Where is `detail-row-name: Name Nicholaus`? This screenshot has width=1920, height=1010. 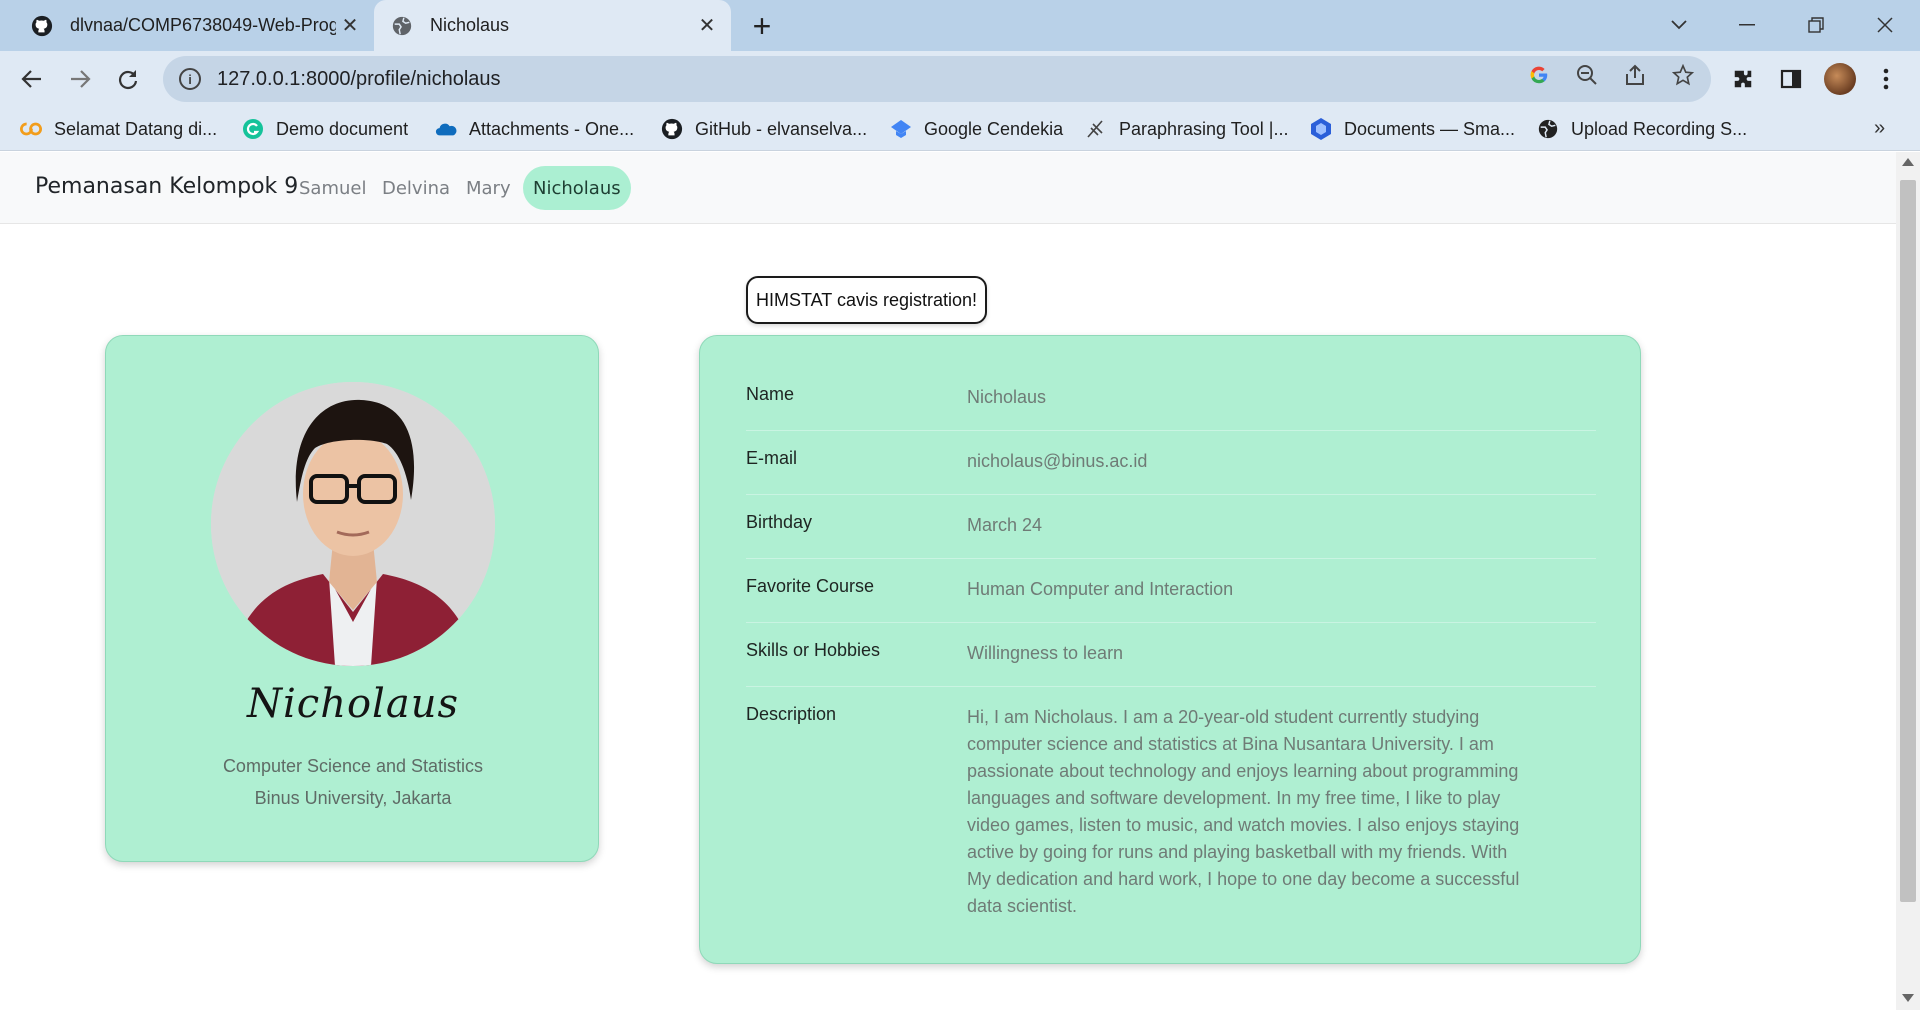
detail-row-name: Name Nicholaus is located at coordinates (1171, 407).